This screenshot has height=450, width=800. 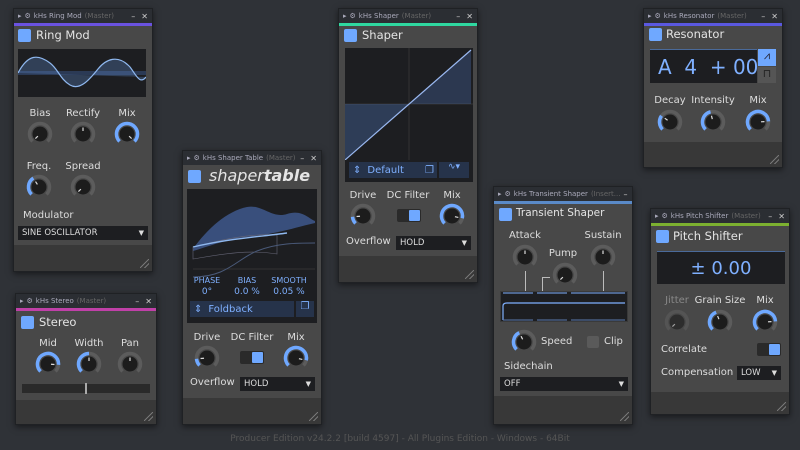 What do you see at coordinates (563, 194) in the screenshot?
I see `title-bar: ▸⚙kHs Transient Shaper(Insert...–✕` at bounding box center [563, 194].